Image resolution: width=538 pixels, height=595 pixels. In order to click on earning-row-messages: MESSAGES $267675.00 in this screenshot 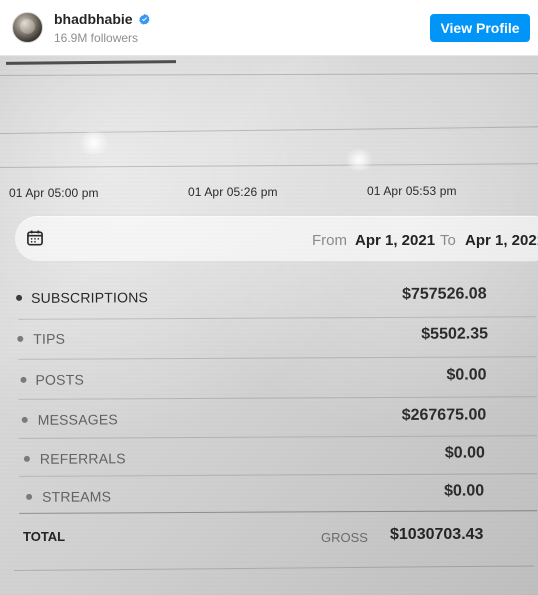, I will do `click(269, 421)`.